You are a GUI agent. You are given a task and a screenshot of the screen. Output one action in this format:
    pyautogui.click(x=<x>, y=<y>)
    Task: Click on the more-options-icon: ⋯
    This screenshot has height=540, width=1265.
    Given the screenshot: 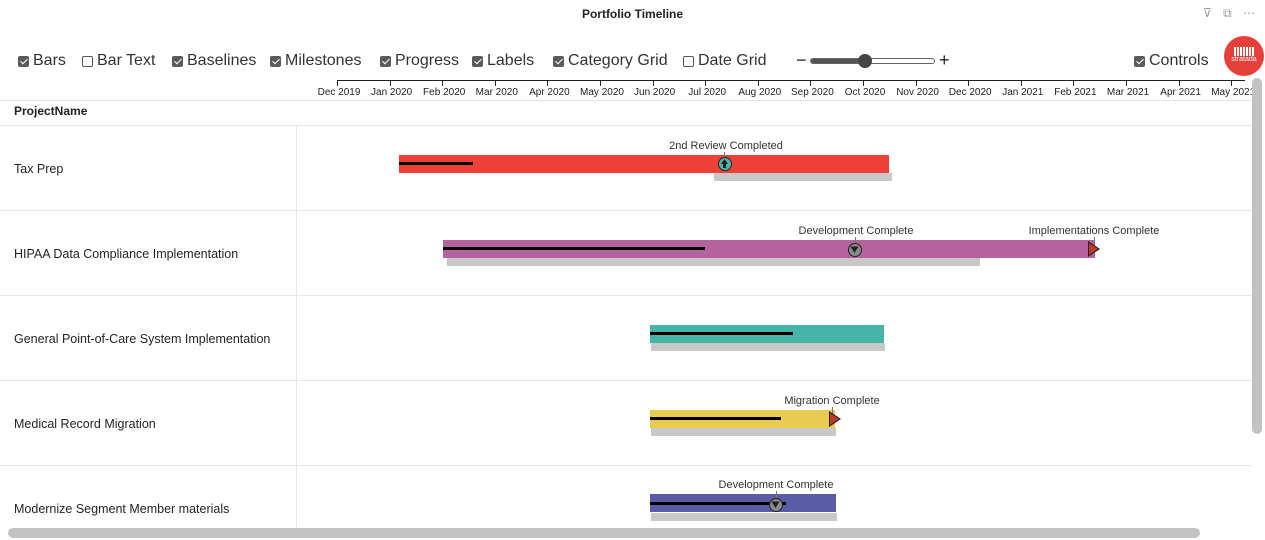 What is the action you would take?
    pyautogui.click(x=1249, y=13)
    